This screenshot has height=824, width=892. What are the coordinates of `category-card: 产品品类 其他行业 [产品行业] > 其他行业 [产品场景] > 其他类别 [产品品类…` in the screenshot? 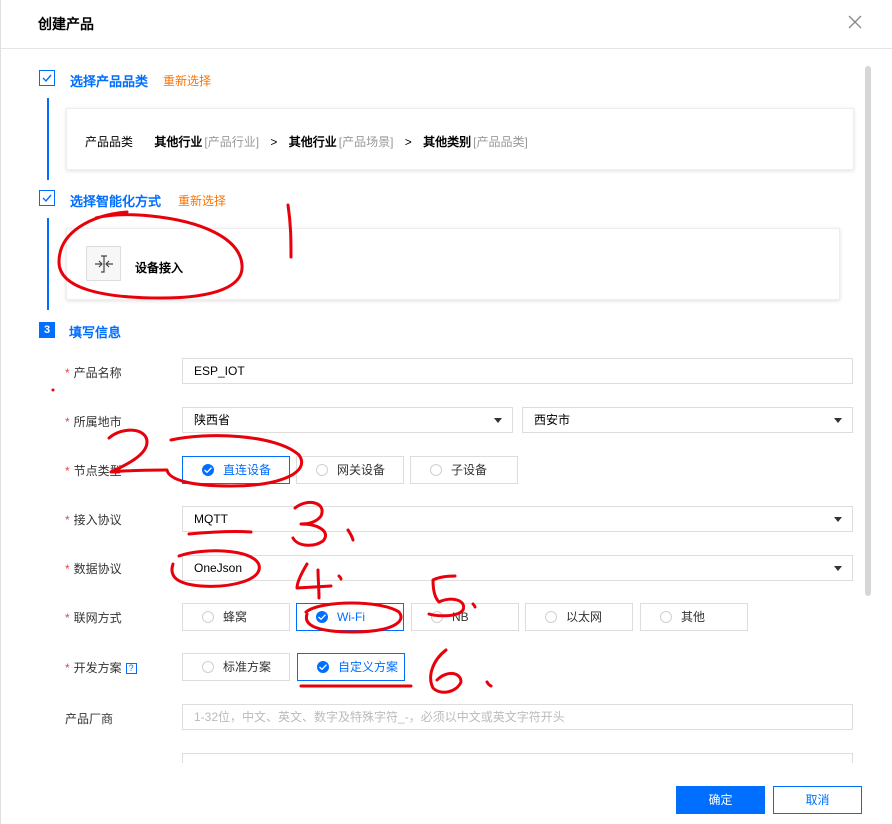 It's located at (460, 139).